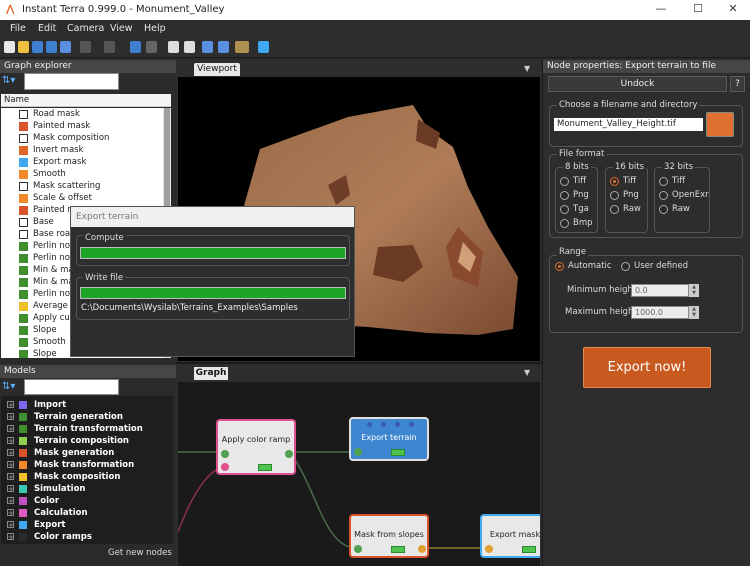 The width and height of the screenshot is (750, 566). Describe the element at coordinates (637, 84) in the screenshot. I see `undock-button: Undock` at that location.